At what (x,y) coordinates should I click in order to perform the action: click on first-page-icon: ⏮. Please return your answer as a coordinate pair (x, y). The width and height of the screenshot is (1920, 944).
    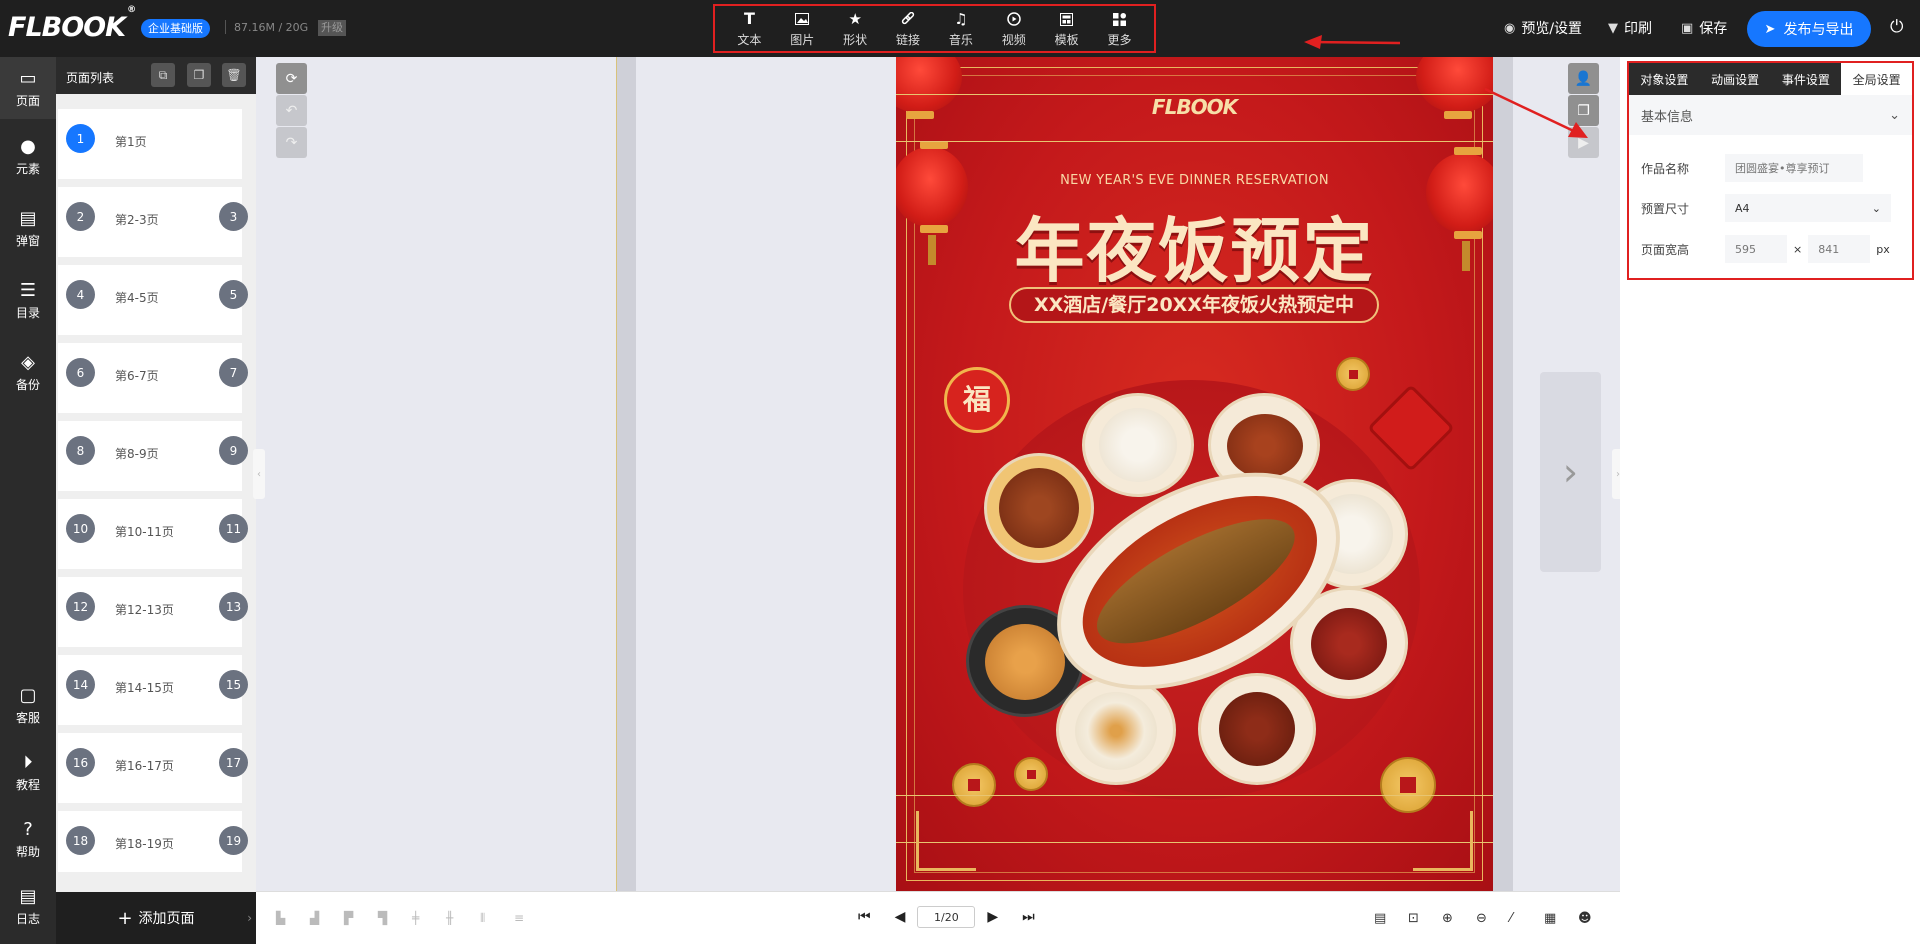
    Looking at the image, I should click on (864, 917).